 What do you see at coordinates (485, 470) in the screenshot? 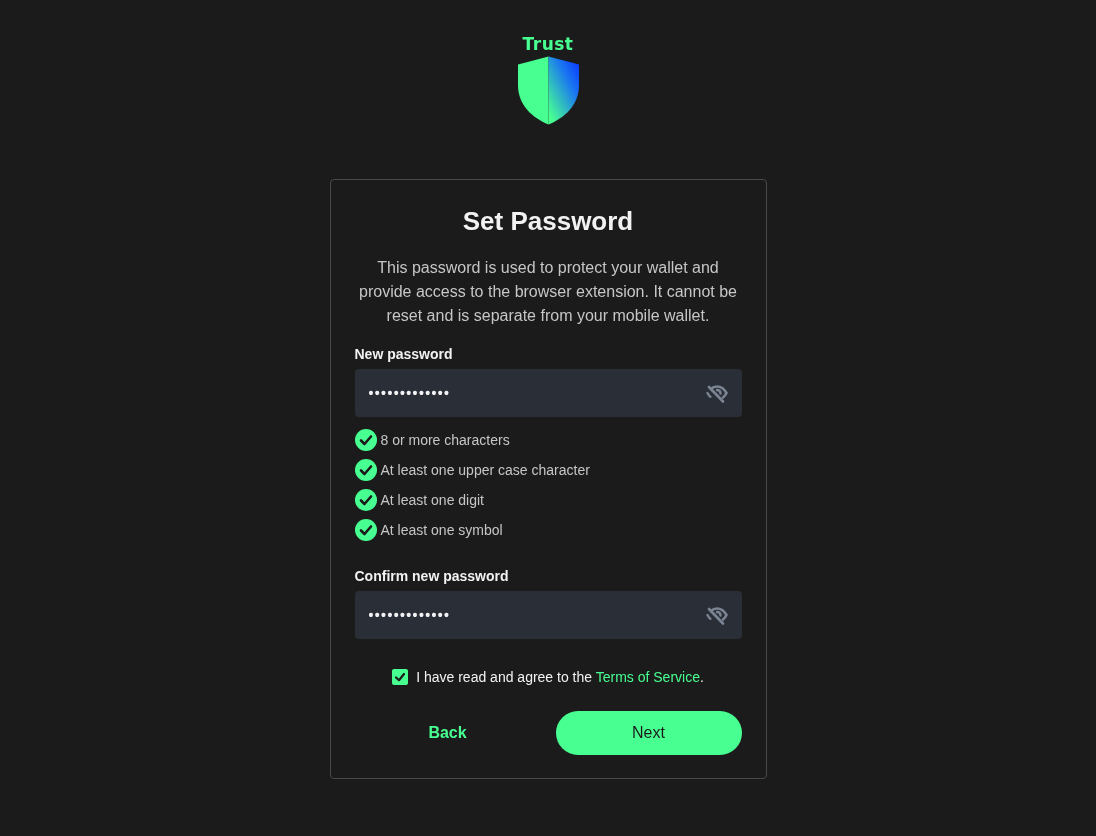
I see `requirement-text: At least one upper case character` at bounding box center [485, 470].